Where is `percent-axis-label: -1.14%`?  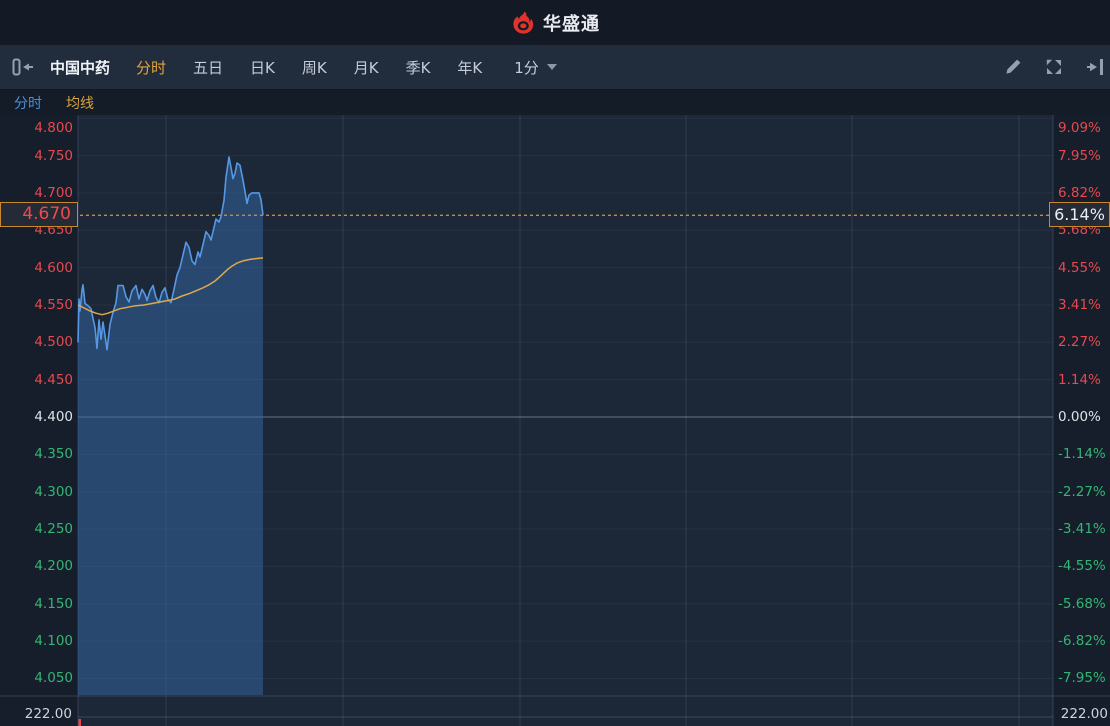
percent-axis-label: -1.14% is located at coordinates (1082, 454).